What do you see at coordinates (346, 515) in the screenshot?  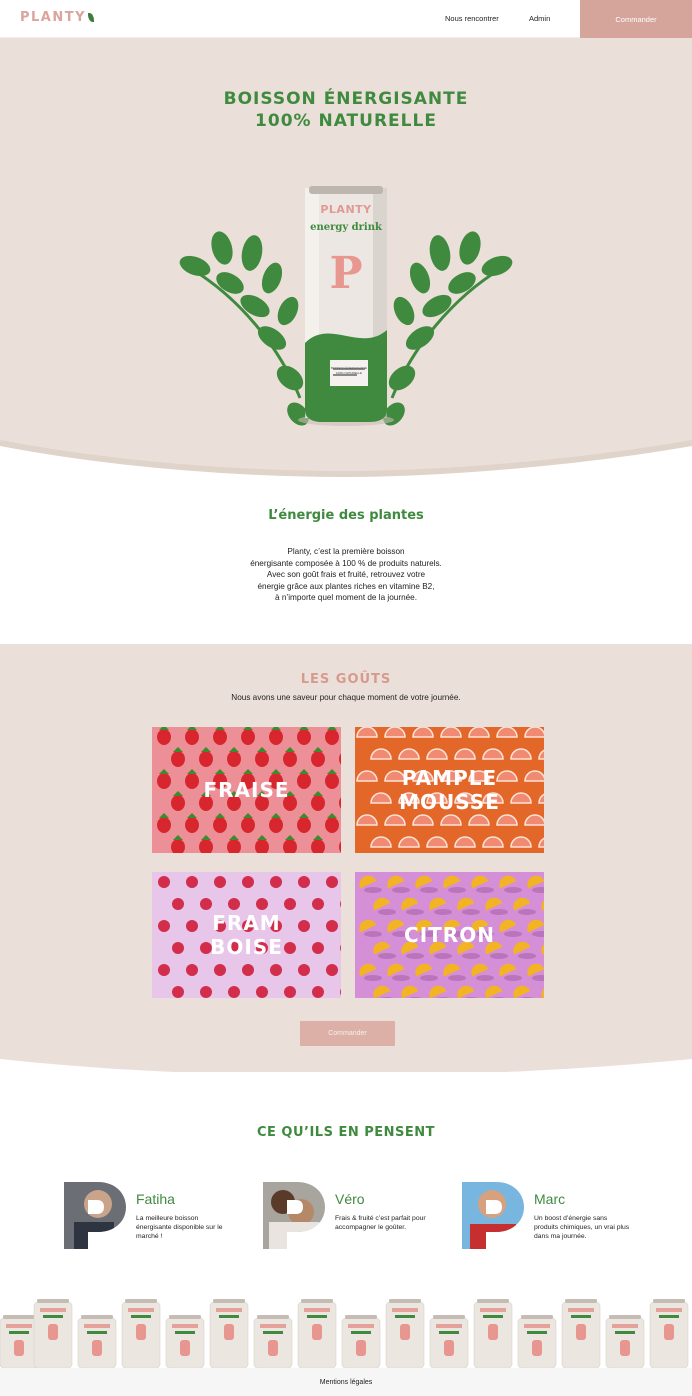 I see `energy-title: L’énergie des plantes` at bounding box center [346, 515].